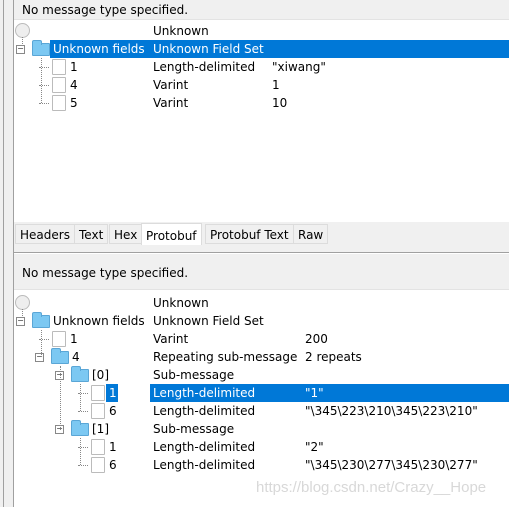 This screenshot has width=509, height=507. What do you see at coordinates (391, 465) in the screenshot?
I see `field-value: "\345\230\277\345\230\277"` at bounding box center [391, 465].